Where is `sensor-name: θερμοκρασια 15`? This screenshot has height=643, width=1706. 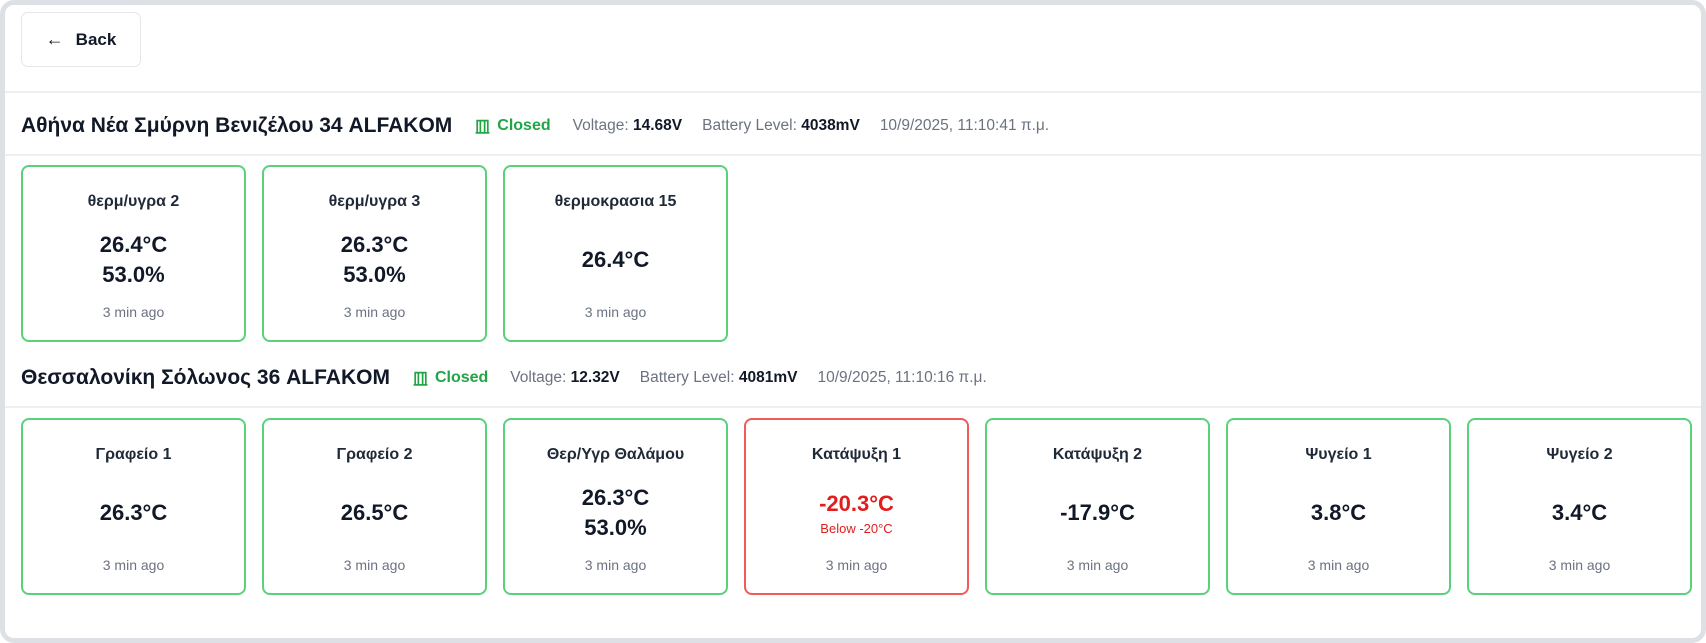 sensor-name: θερμοκρασια 15 is located at coordinates (615, 201).